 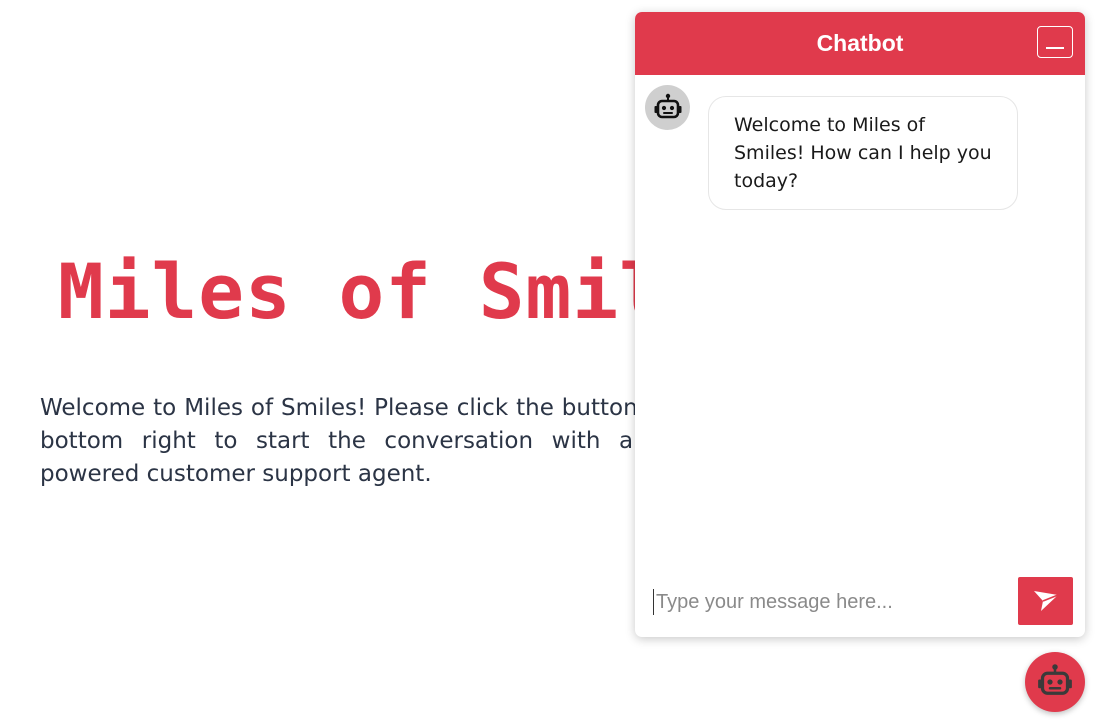 I want to click on minimize-button, so click(x=1055, y=42).